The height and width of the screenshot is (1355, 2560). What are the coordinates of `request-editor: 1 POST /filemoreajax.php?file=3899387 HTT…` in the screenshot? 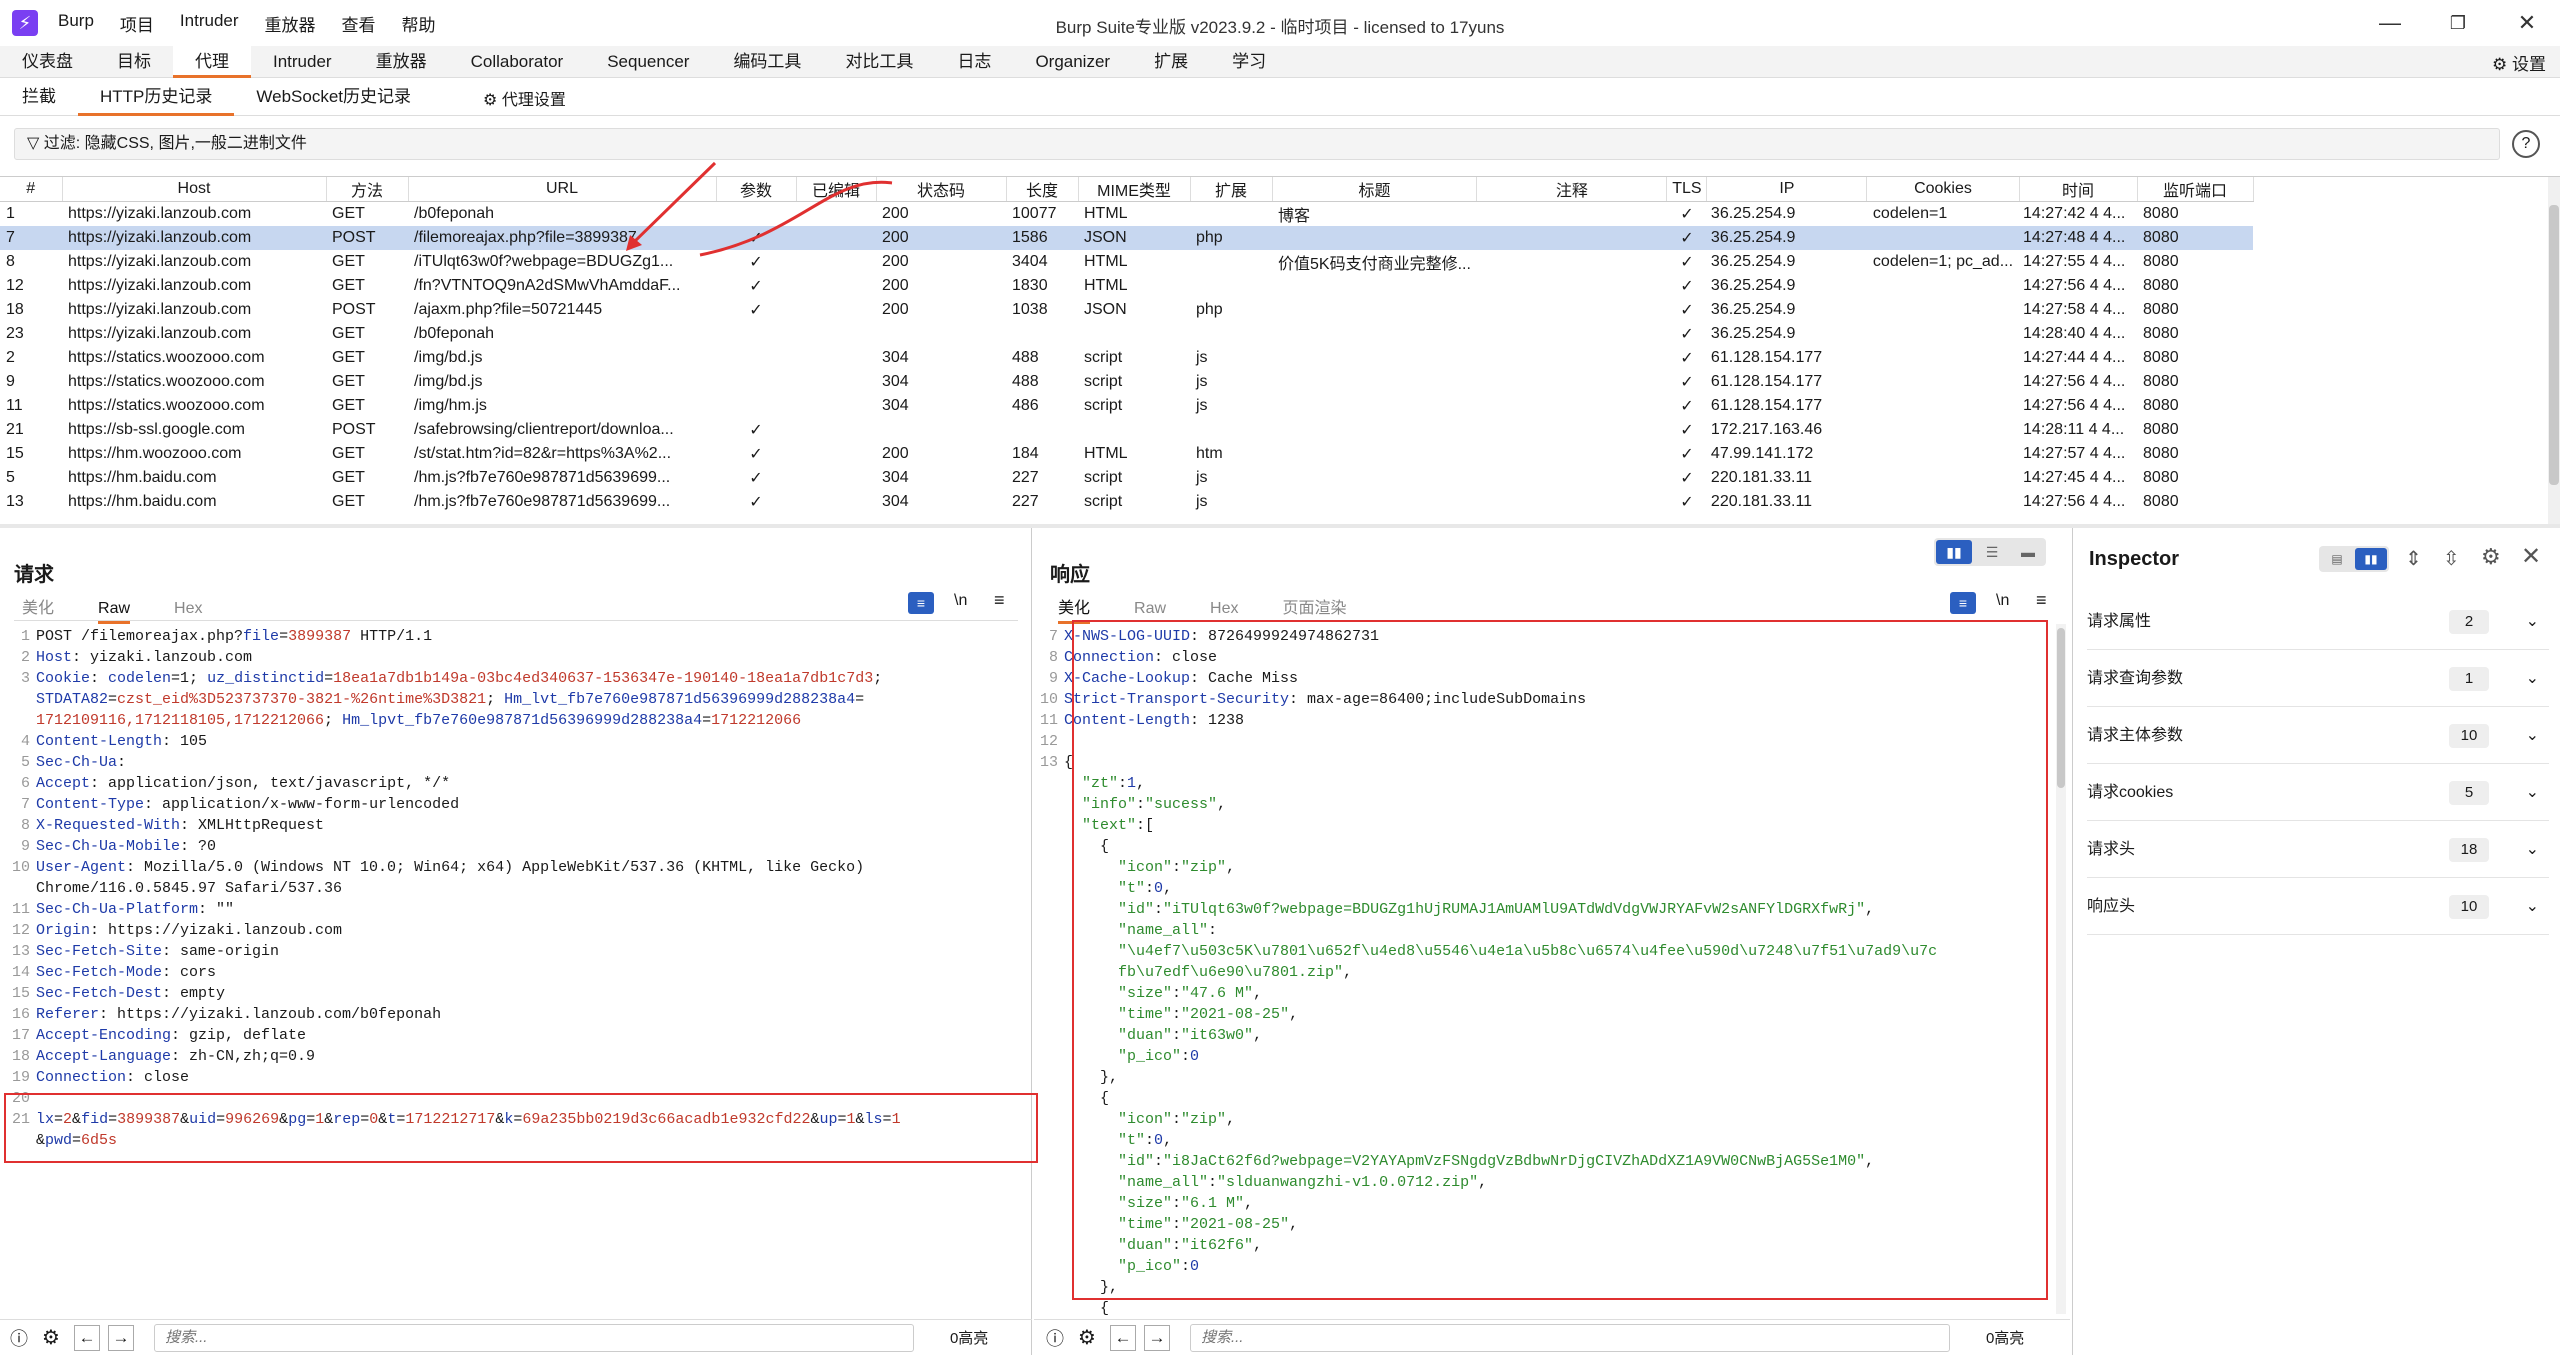 It's located at (453, 888).